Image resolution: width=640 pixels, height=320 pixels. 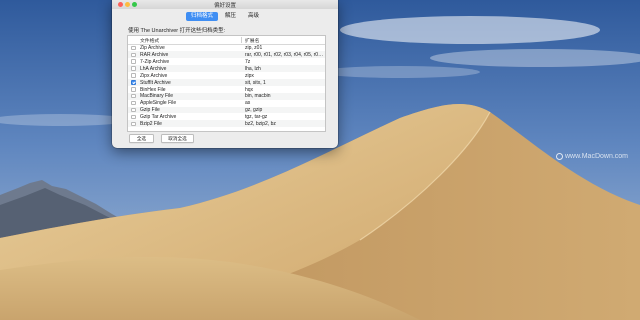 I want to click on table-row: 7-Zip Archive 7z, so click(x=226, y=61).